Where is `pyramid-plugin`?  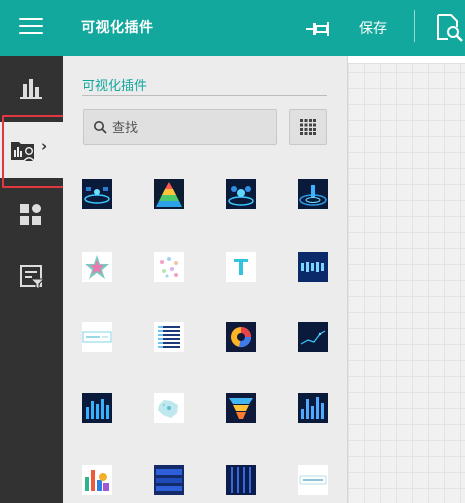 pyramid-plugin is located at coordinates (169, 194).